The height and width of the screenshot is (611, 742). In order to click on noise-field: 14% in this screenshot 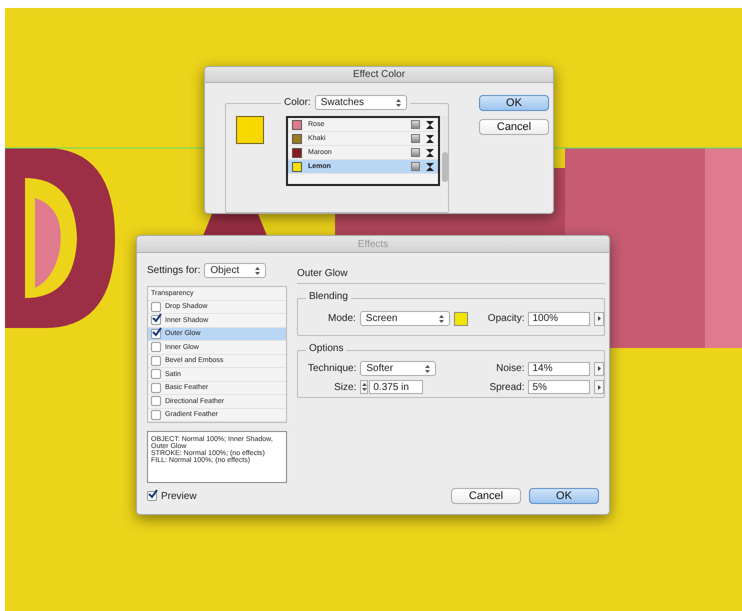, I will do `click(559, 369)`.